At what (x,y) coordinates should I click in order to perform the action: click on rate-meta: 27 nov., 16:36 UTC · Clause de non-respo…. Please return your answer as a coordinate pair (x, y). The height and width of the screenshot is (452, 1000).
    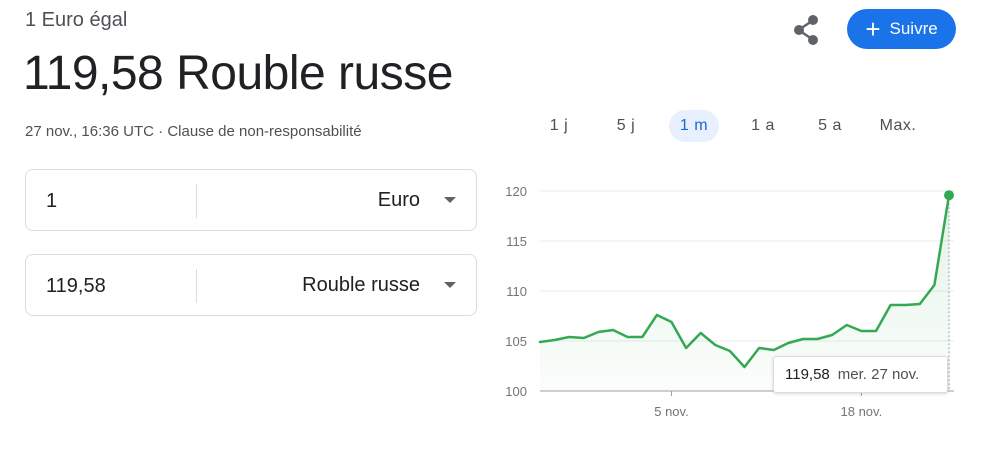
    Looking at the image, I should click on (193, 131).